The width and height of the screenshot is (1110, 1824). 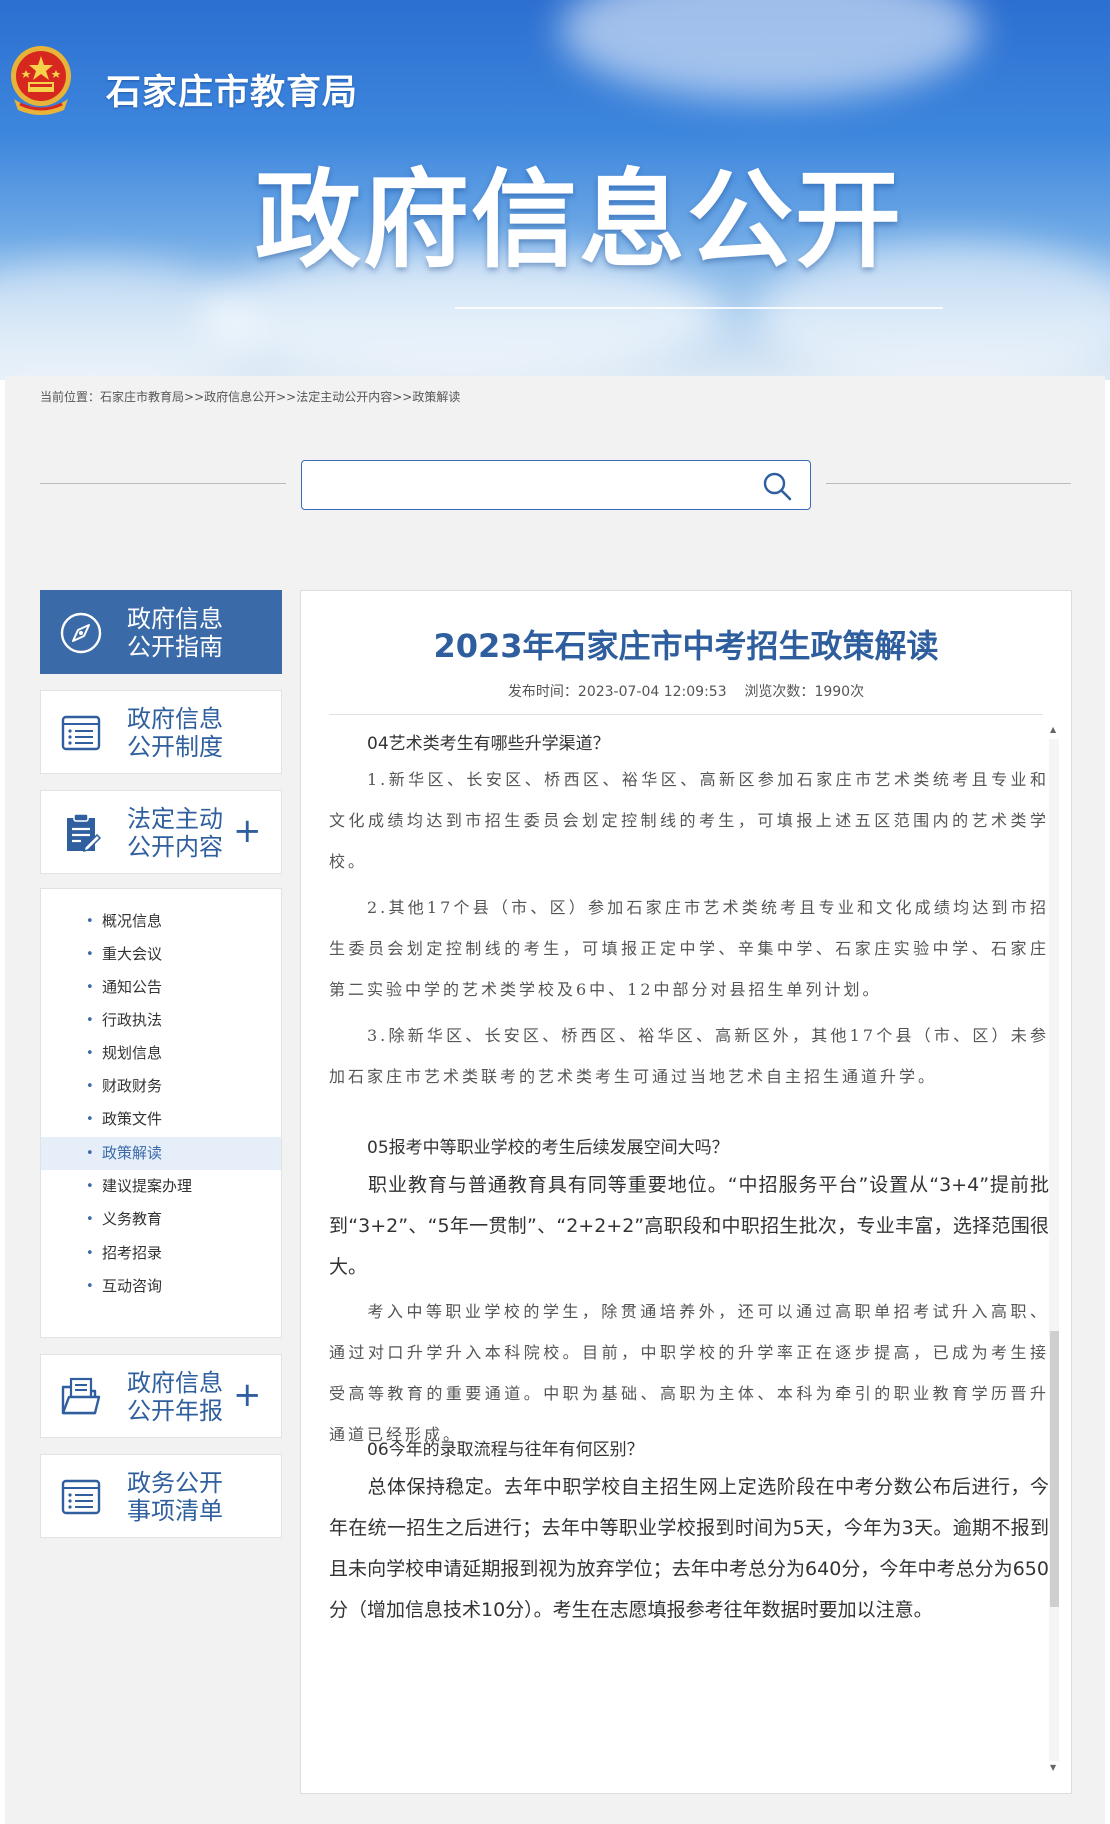 What do you see at coordinates (132, 1286) in the screenshot?
I see `subnav-label: 互动咨询` at bounding box center [132, 1286].